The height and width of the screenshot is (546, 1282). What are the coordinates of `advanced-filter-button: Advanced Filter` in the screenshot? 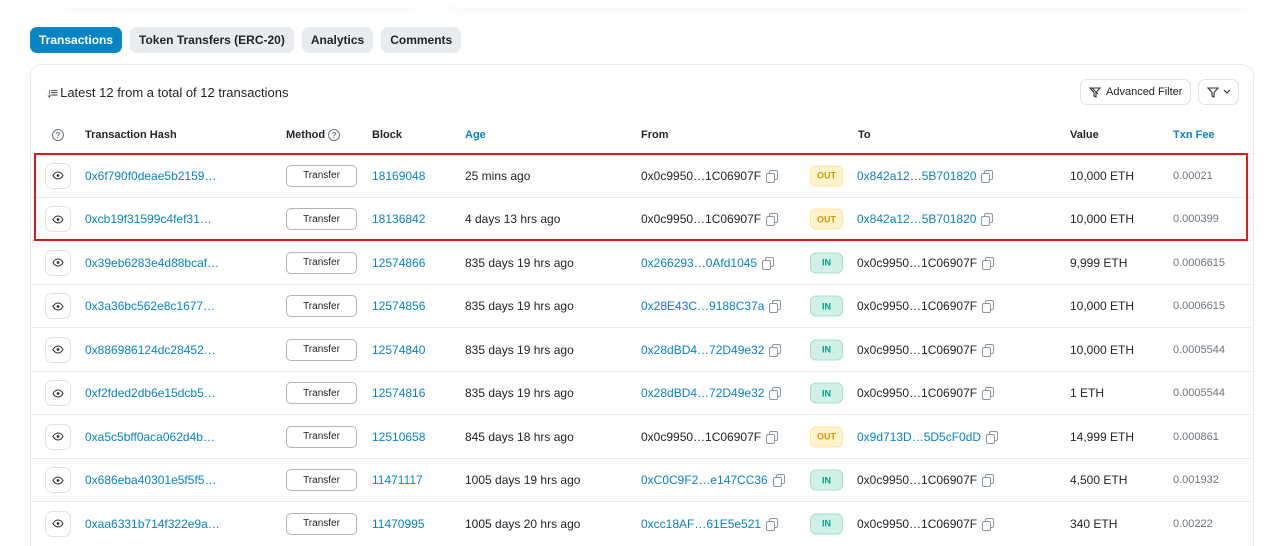 It's located at (1136, 92).